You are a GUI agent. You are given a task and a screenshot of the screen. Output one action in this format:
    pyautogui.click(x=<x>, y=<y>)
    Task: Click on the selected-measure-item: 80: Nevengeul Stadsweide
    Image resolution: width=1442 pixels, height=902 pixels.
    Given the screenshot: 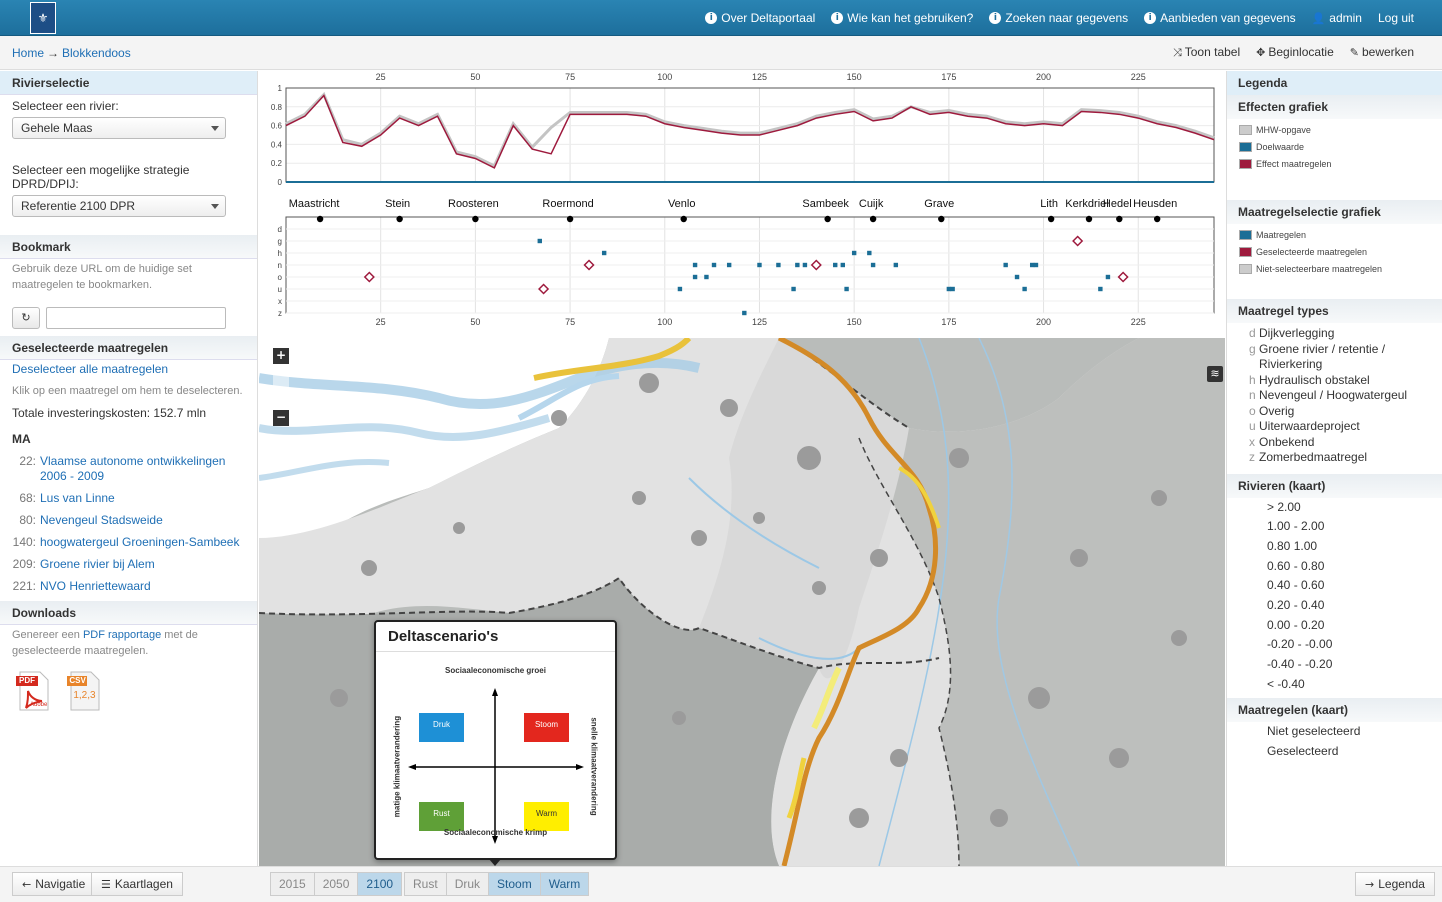 What is the action you would take?
    pyautogui.click(x=128, y=520)
    